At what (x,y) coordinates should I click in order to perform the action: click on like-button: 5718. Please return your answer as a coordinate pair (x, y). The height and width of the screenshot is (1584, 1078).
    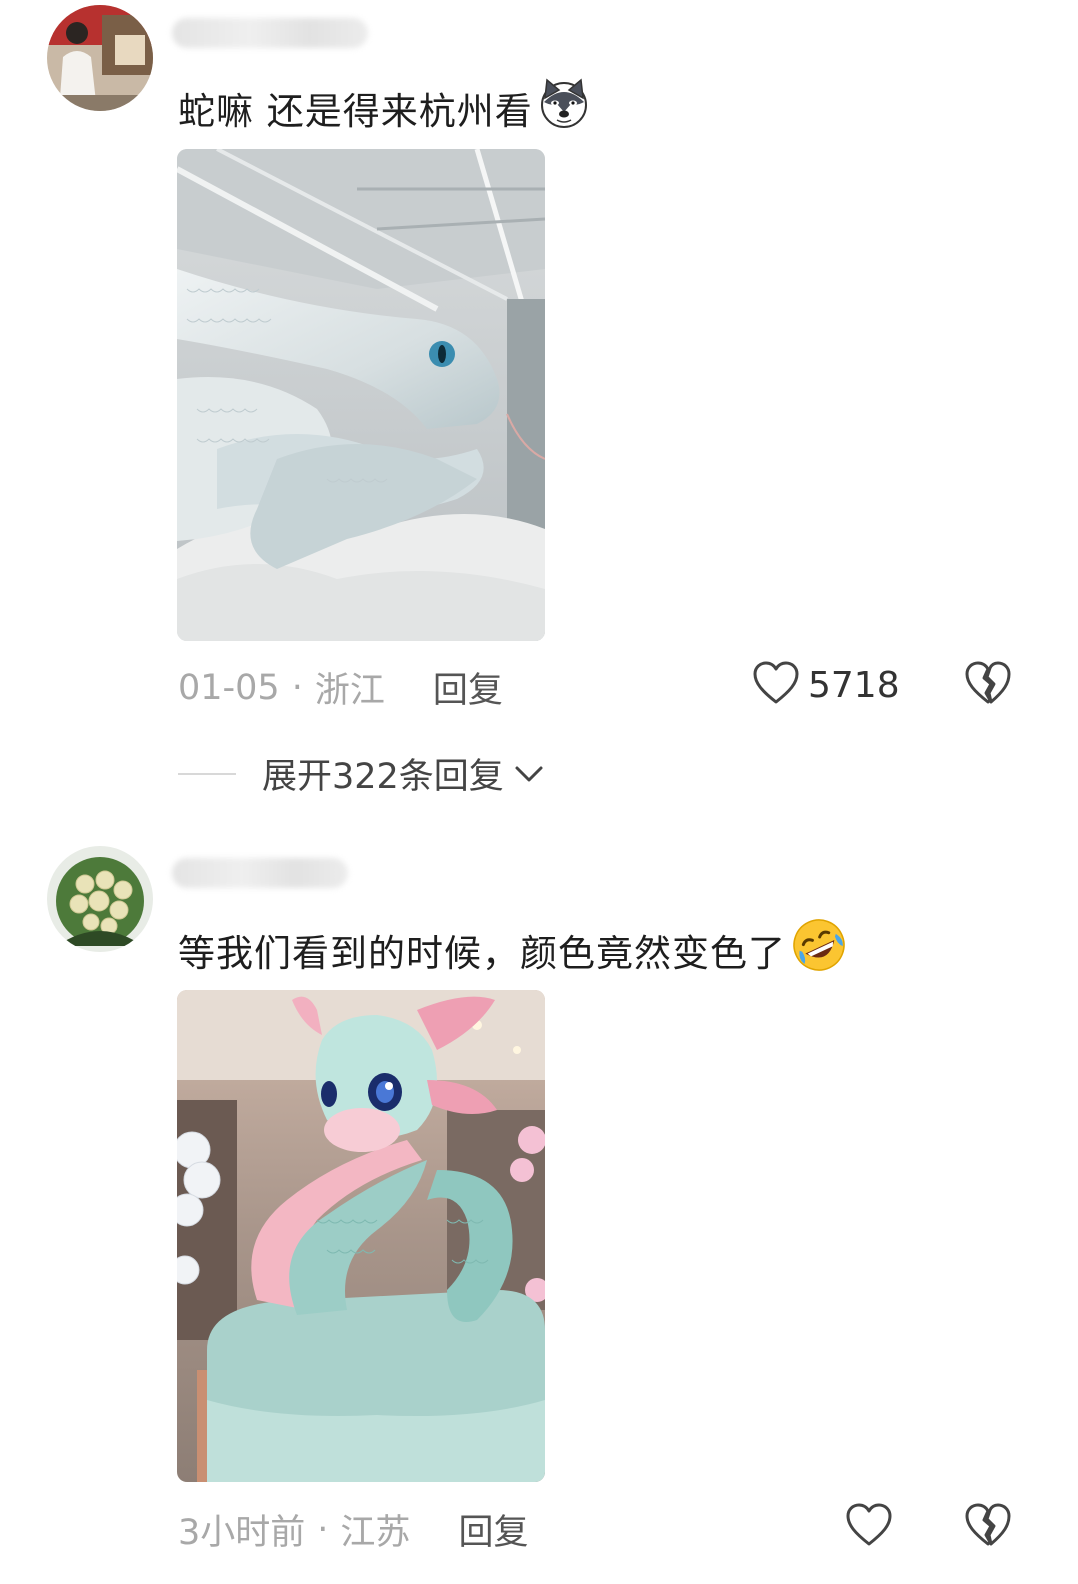
    Looking at the image, I should click on (826, 685).